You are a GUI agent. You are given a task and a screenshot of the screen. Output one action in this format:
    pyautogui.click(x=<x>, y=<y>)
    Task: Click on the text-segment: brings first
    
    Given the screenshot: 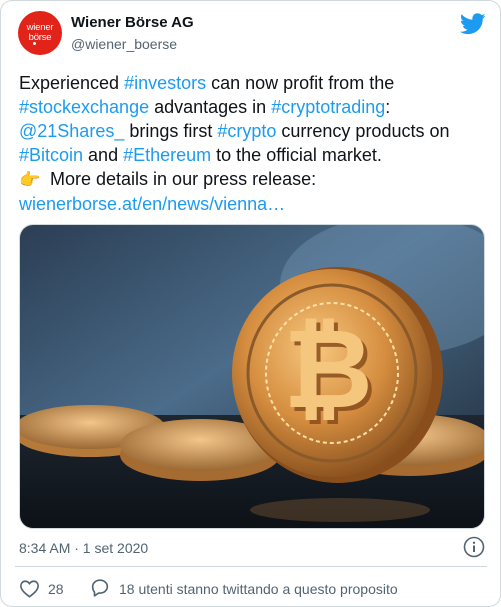 What is the action you would take?
    pyautogui.click(x=171, y=131)
    